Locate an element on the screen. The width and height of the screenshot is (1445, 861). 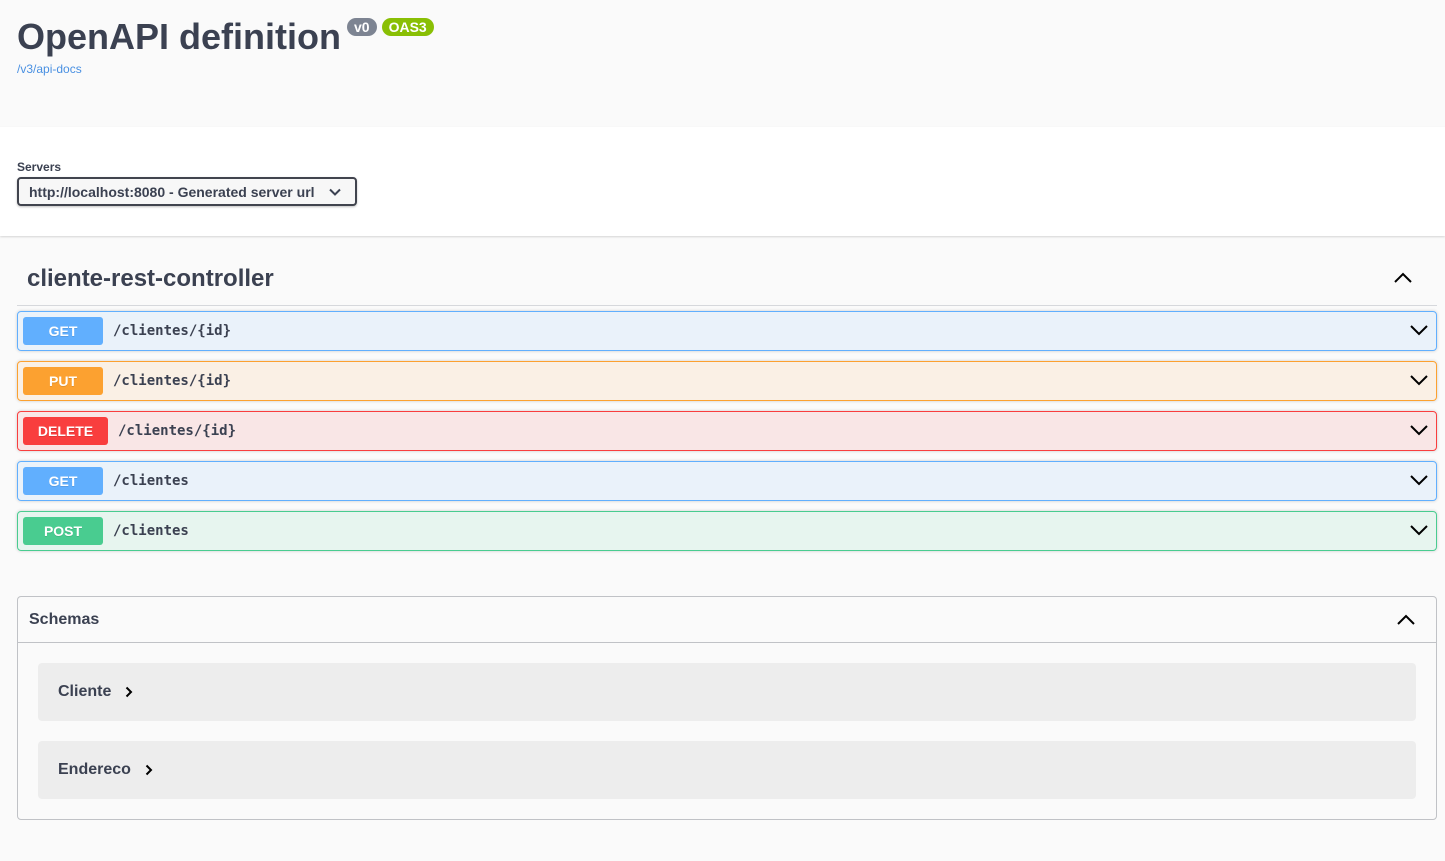
model-cliente: Cliente is located at coordinates (727, 692).